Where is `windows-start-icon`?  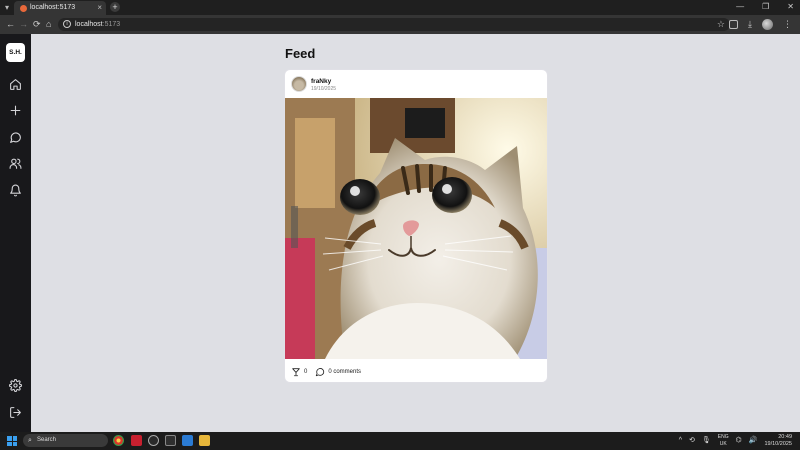
windows-start-icon is located at coordinates (12, 441).